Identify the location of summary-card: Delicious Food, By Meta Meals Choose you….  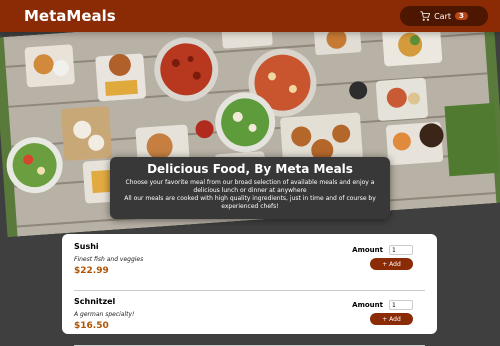
(250, 188).